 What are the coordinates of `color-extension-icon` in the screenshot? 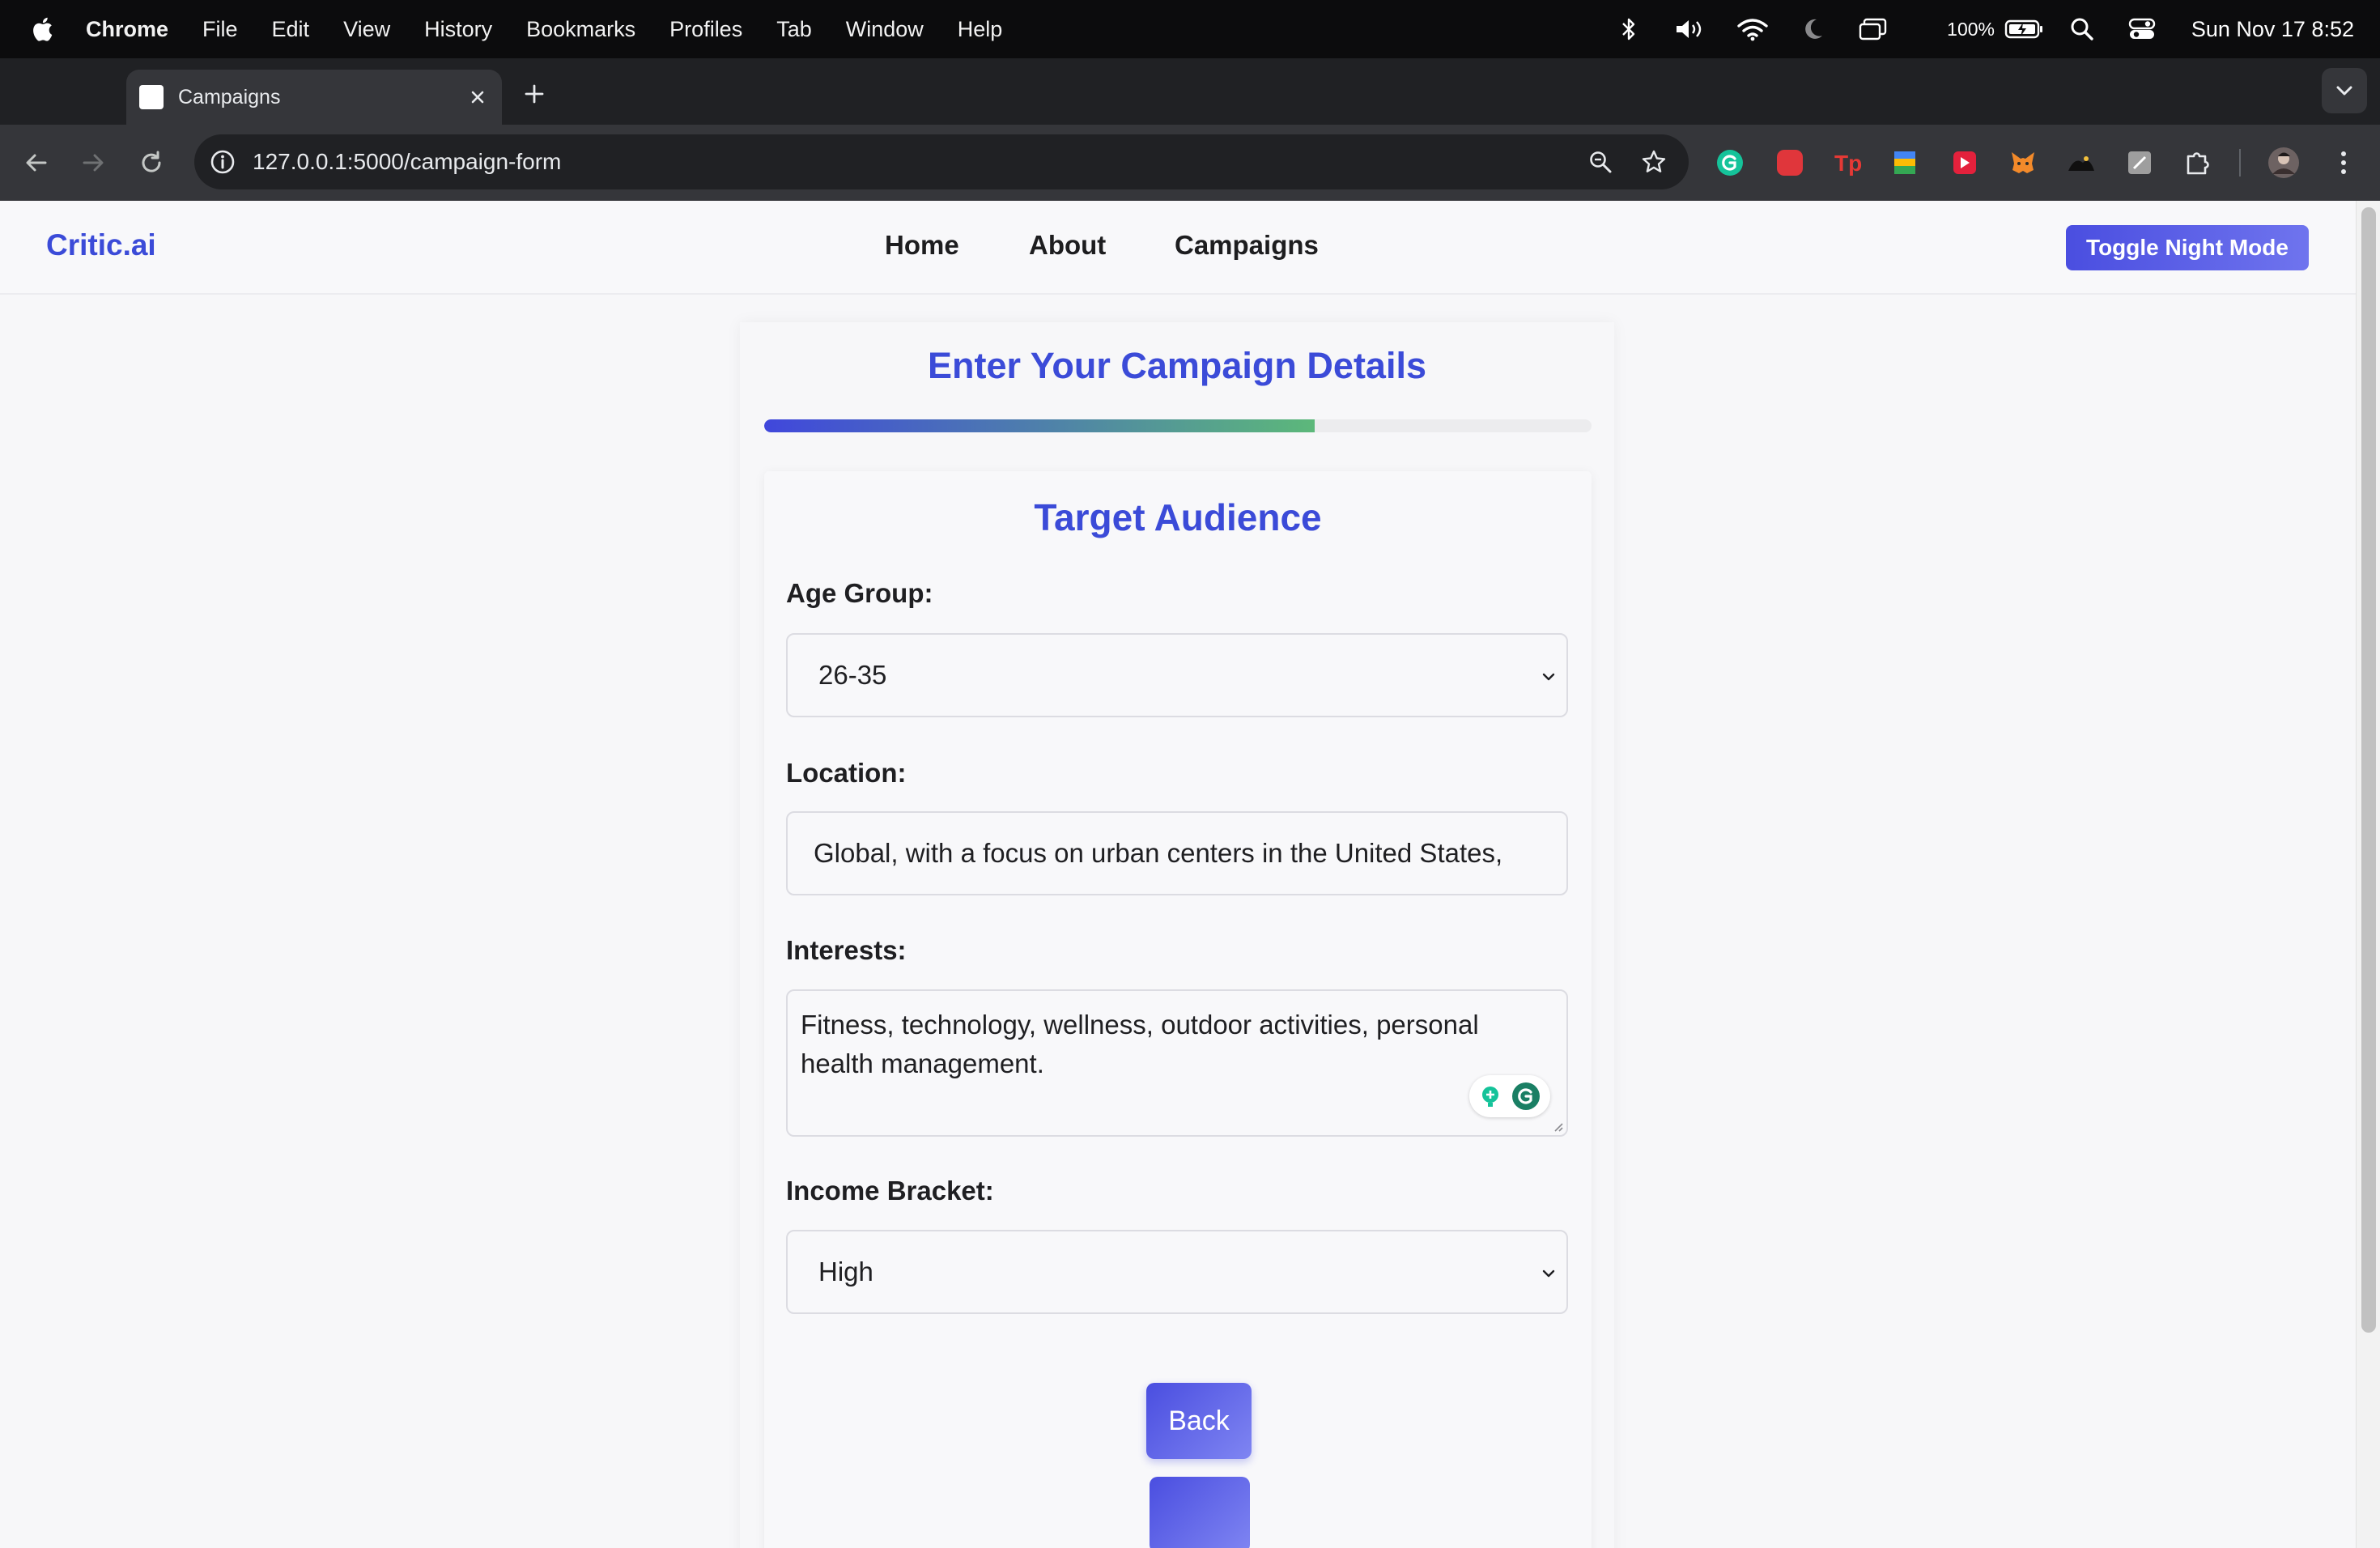 It's located at (1905, 162).